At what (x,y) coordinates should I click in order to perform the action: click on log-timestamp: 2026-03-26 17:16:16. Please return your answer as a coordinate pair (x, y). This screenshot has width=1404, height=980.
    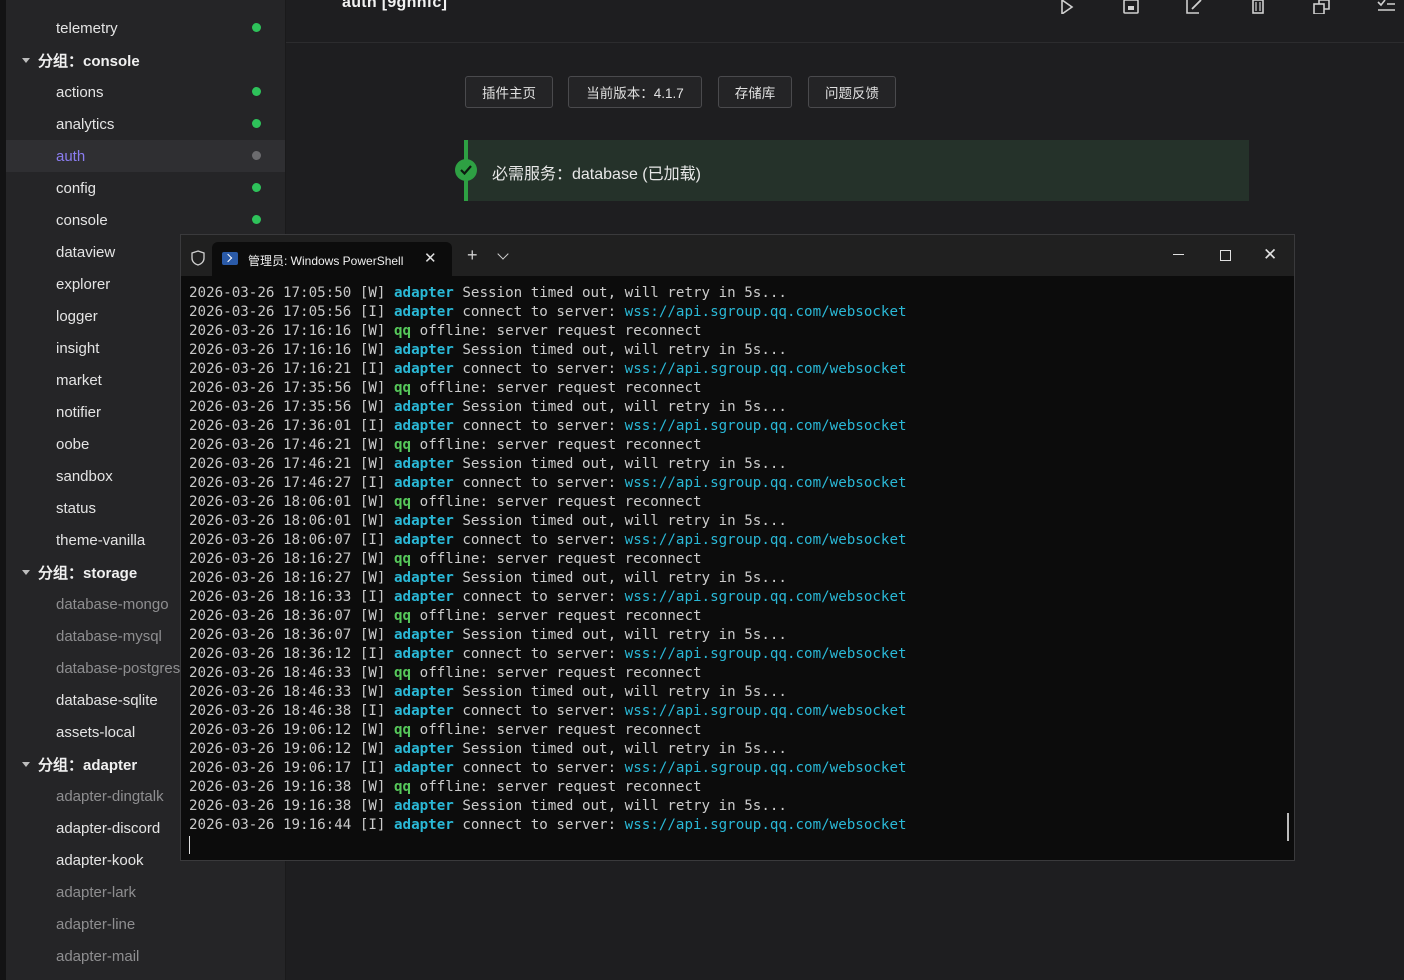
    Looking at the image, I should click on (270, 331).